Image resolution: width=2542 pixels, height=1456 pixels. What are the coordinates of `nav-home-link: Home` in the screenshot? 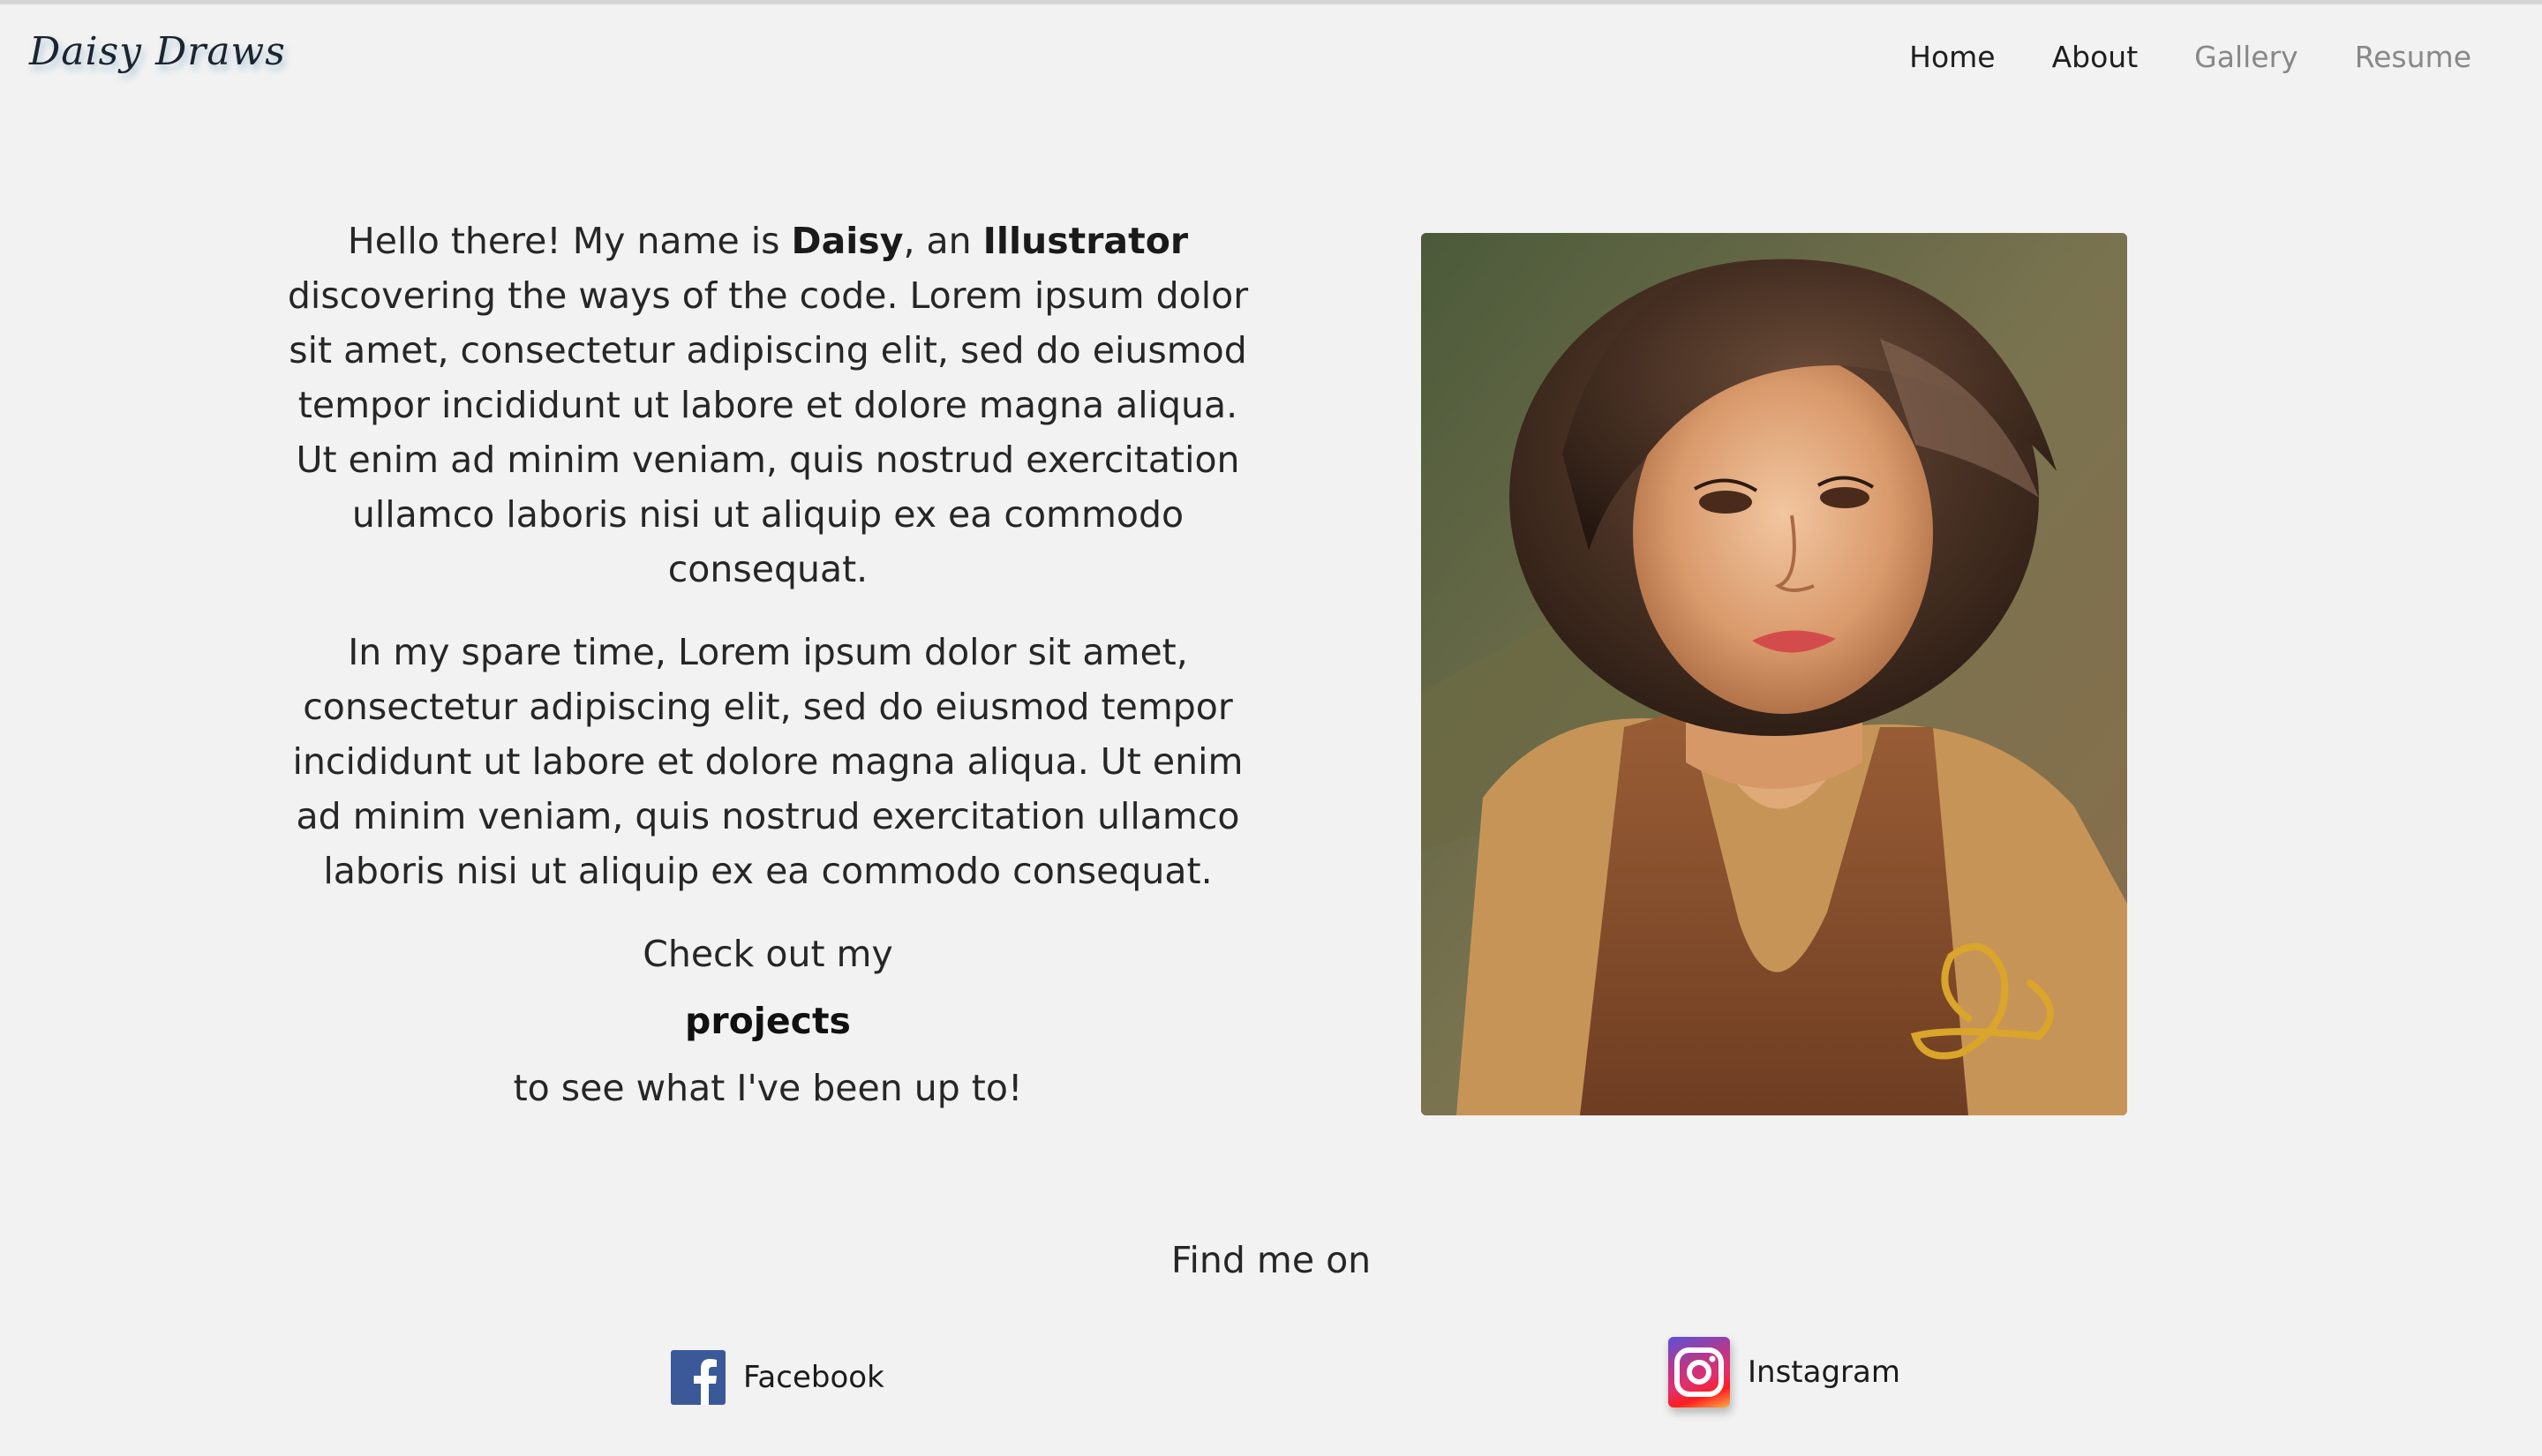 It's located at (1952, 57).